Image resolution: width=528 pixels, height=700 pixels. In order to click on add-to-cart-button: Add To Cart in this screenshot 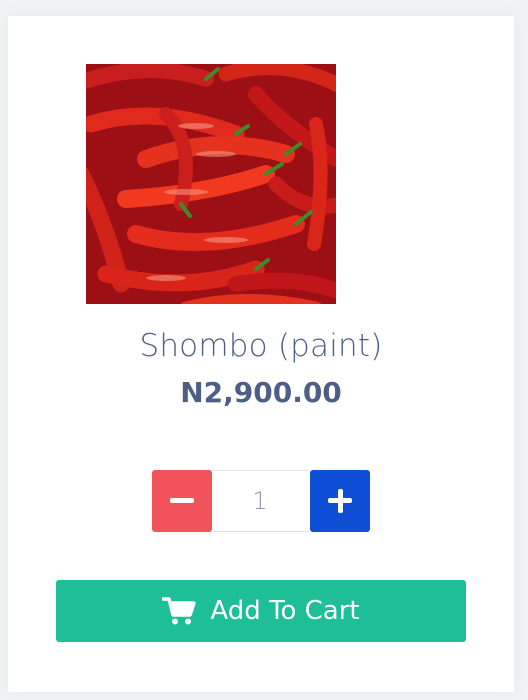, I will do `click(261, 611)`.